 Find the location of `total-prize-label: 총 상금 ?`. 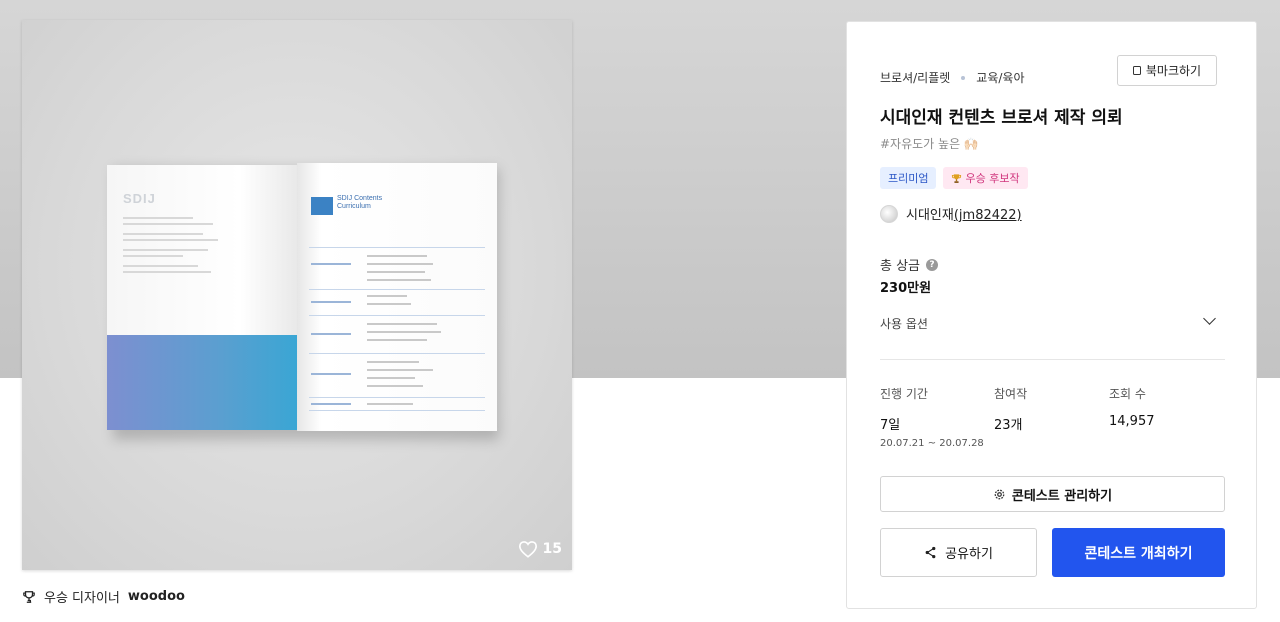

total-prize-label: 총 상금 ? is located at coordinates (909, 264).